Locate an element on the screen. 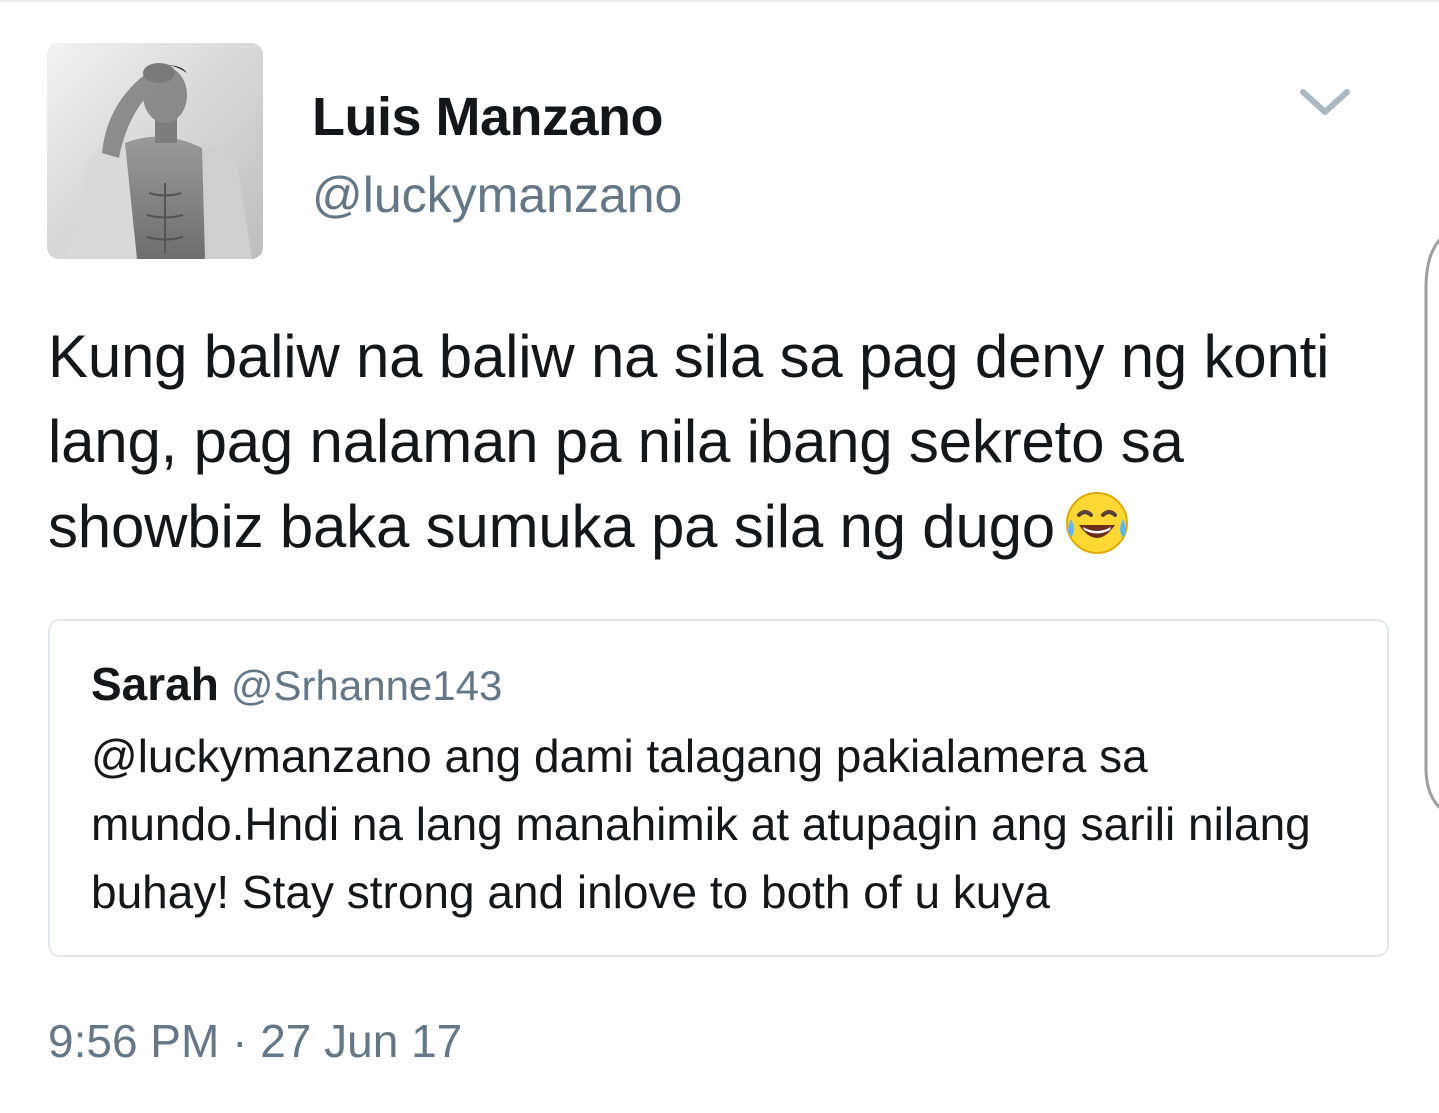  top-divider is located at coordinates (719, 1).